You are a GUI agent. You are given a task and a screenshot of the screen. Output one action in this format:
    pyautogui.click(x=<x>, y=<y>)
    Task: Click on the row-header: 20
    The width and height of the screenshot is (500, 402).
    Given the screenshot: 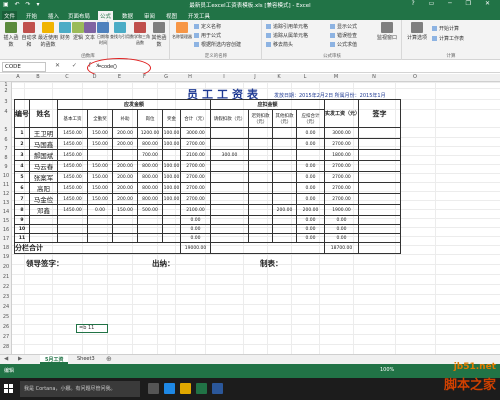 What is the action you would take?
    pyautogui.click(x=6, y=267)
    